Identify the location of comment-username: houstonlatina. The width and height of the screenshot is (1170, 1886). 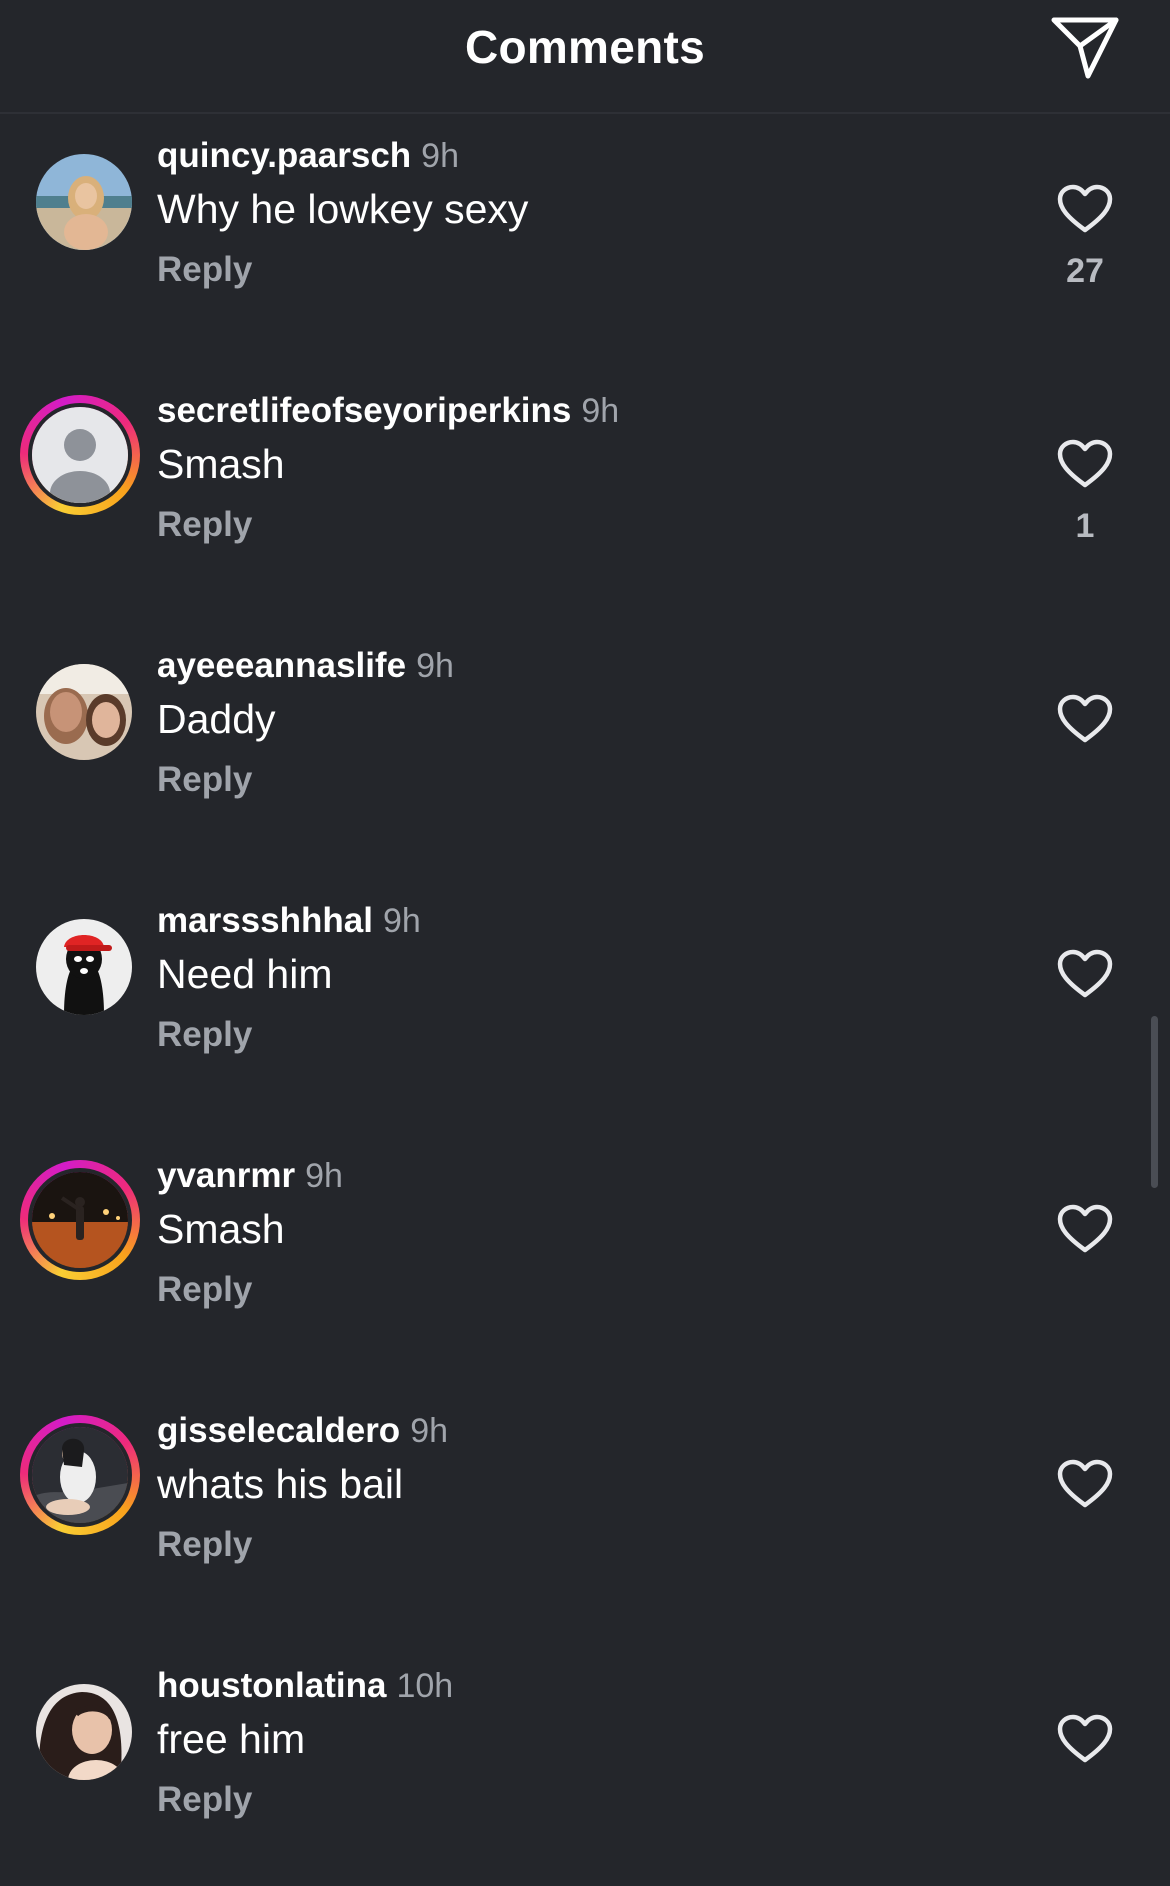
(271, 1685).